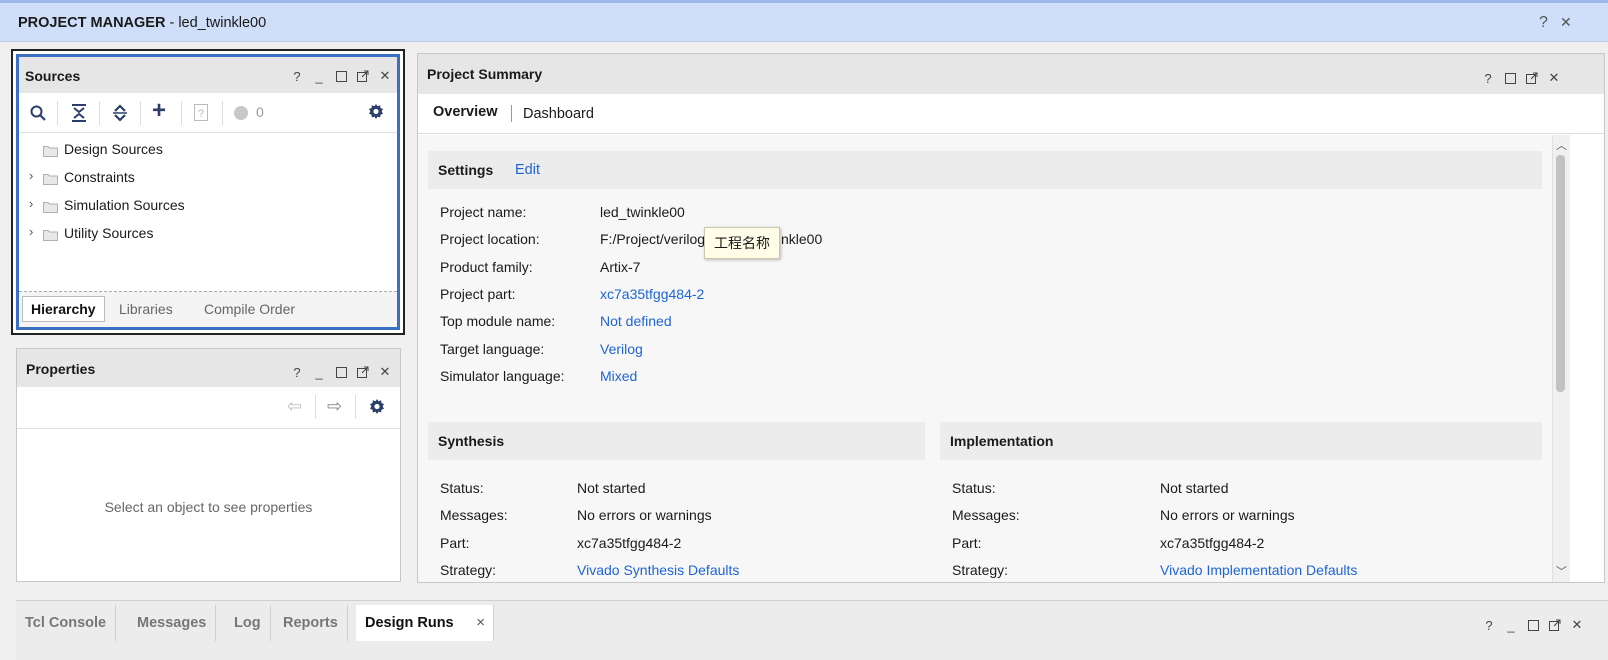 Image resolution: width=1608 pixels, height=660 pixels. What do you see at coordinates (468, 569) in the screenshot?
I see `synthesis-label: Strategy:` at bounding box center [468, 569].